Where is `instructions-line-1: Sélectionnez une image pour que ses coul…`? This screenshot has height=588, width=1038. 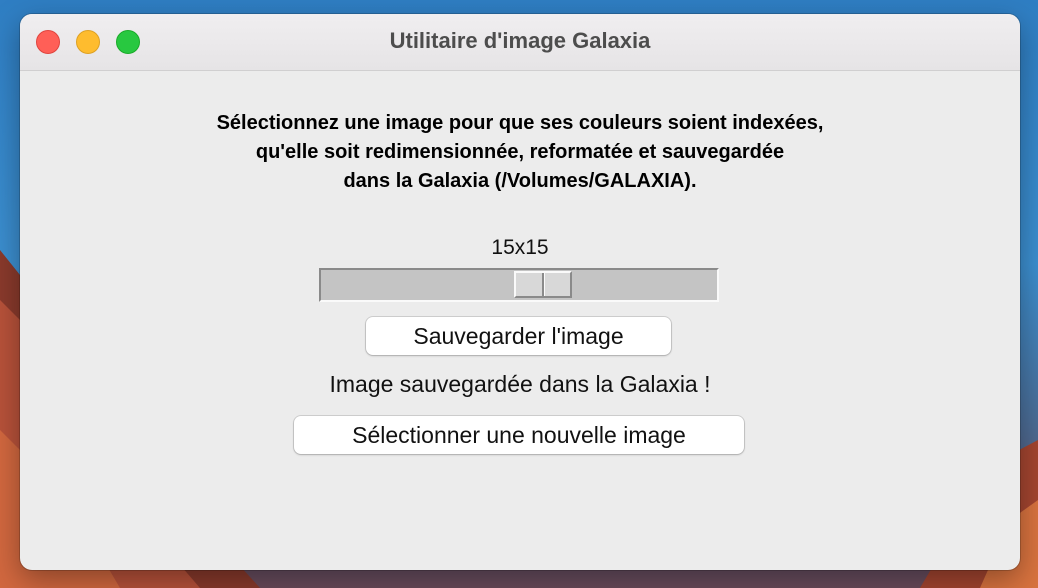
instructions-line-1: Sélectionnez une image pour que ses coul… is located at coordinates (520, 123).